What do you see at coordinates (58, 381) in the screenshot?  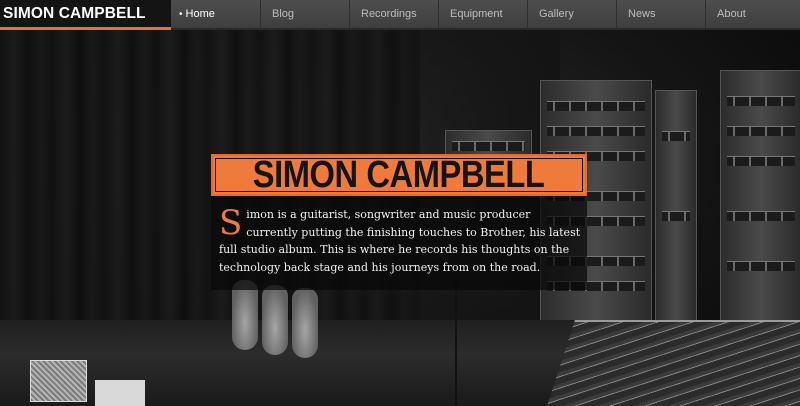 I see `amplifier` at bounding box center [58, 381].